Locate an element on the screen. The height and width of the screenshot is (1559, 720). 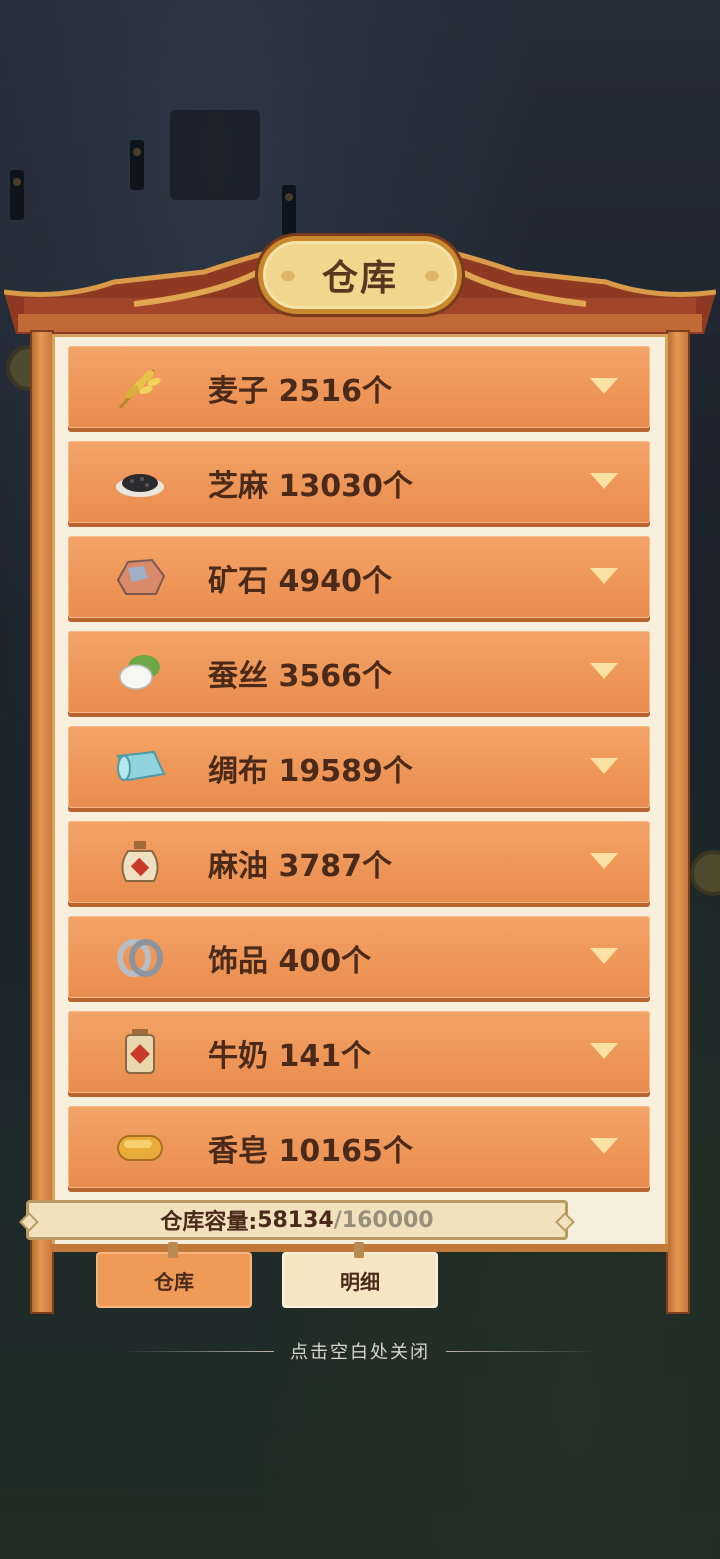
tab-warehouse: 仓库 is located at coordinates (174, 1275).